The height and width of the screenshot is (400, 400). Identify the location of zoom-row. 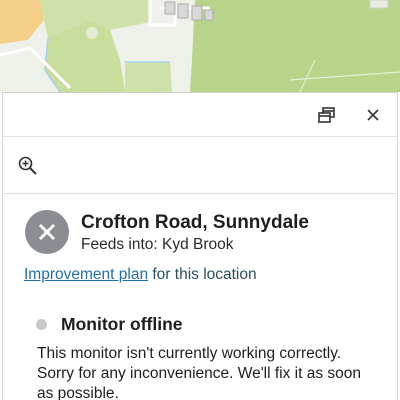
(200, 165).